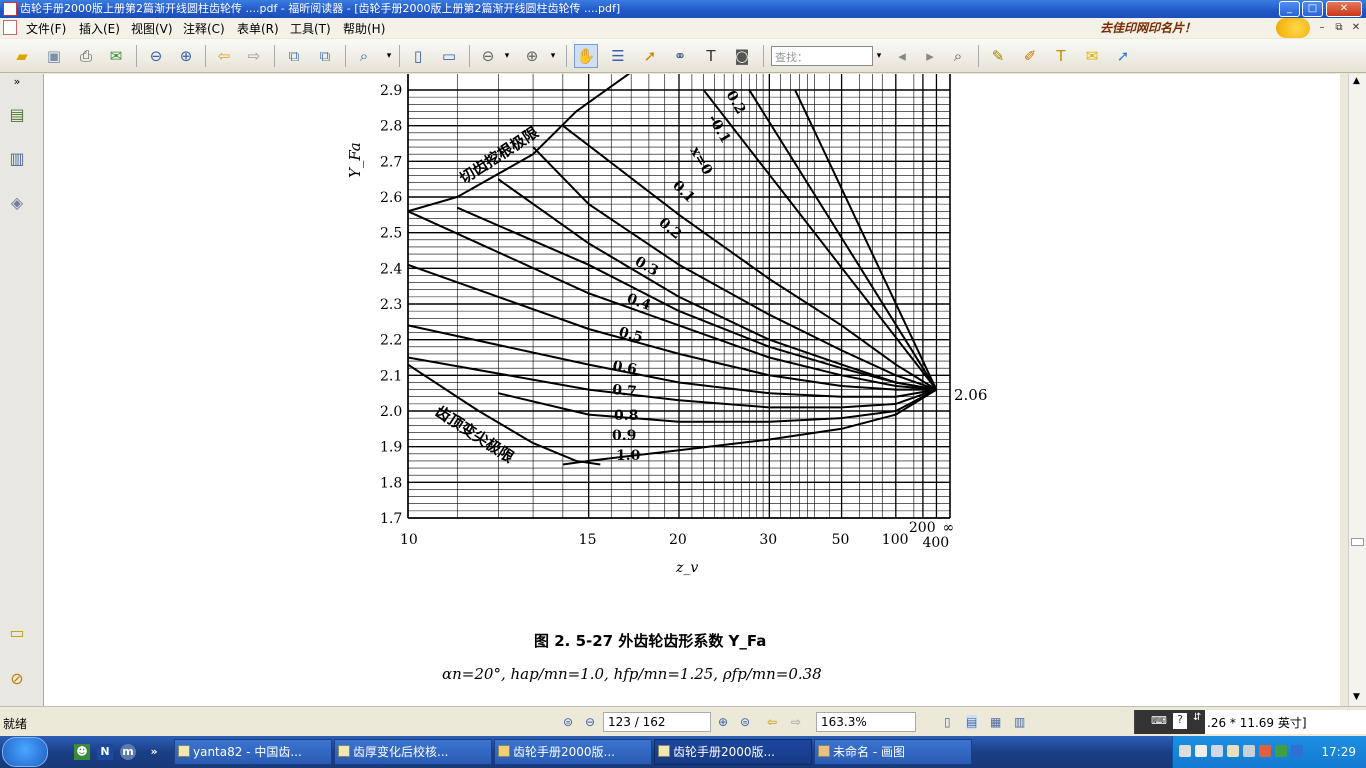  Describe the element at coordinates (1281, 751) in the screenshot. I see `tray-shield-icon` at that location.